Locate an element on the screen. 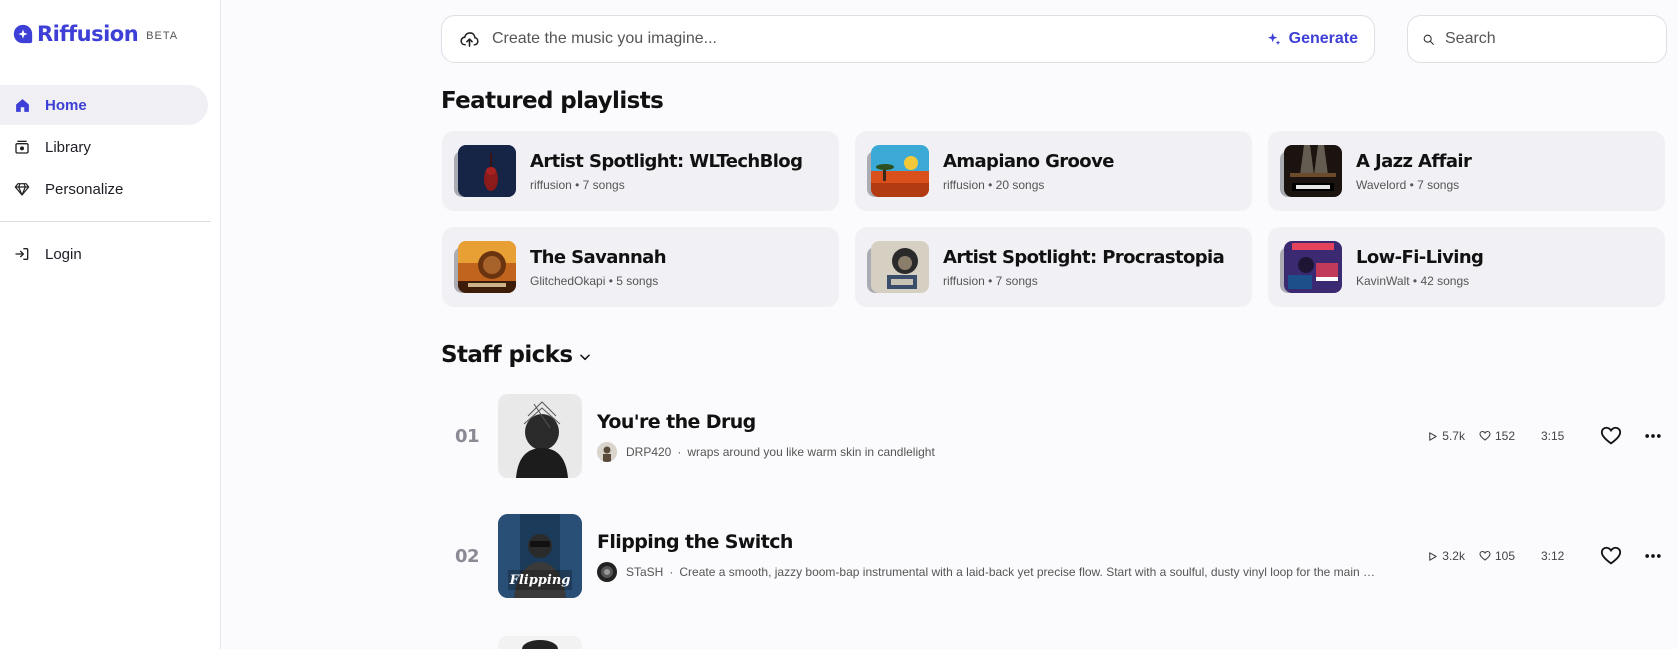 The width and height of the screenshot is (1678, 649). play-count-value: 5.7k is located at coordinates (1453, 436).